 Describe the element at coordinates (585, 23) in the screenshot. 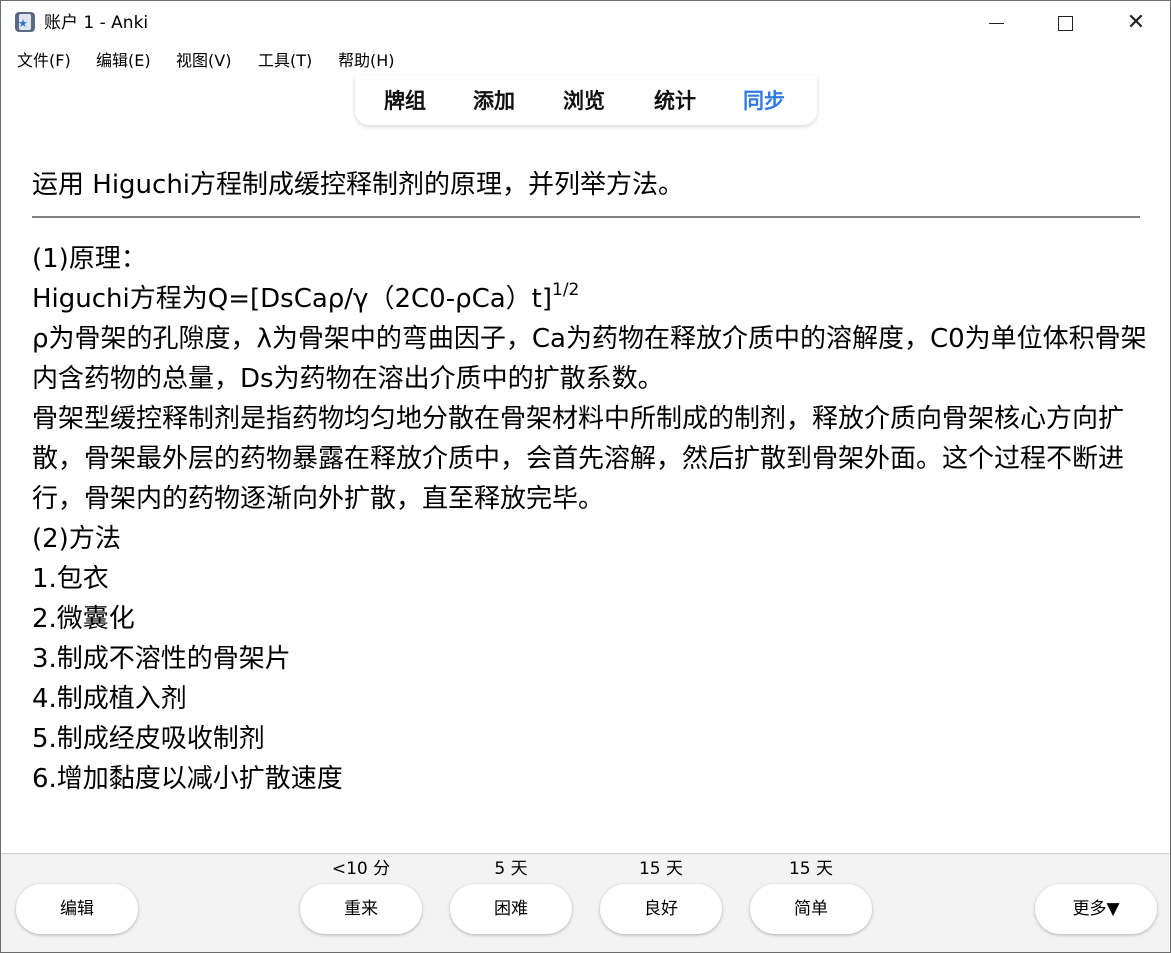

I see `title-bar: ★ 账户 1 - Anki ✕` at that location.